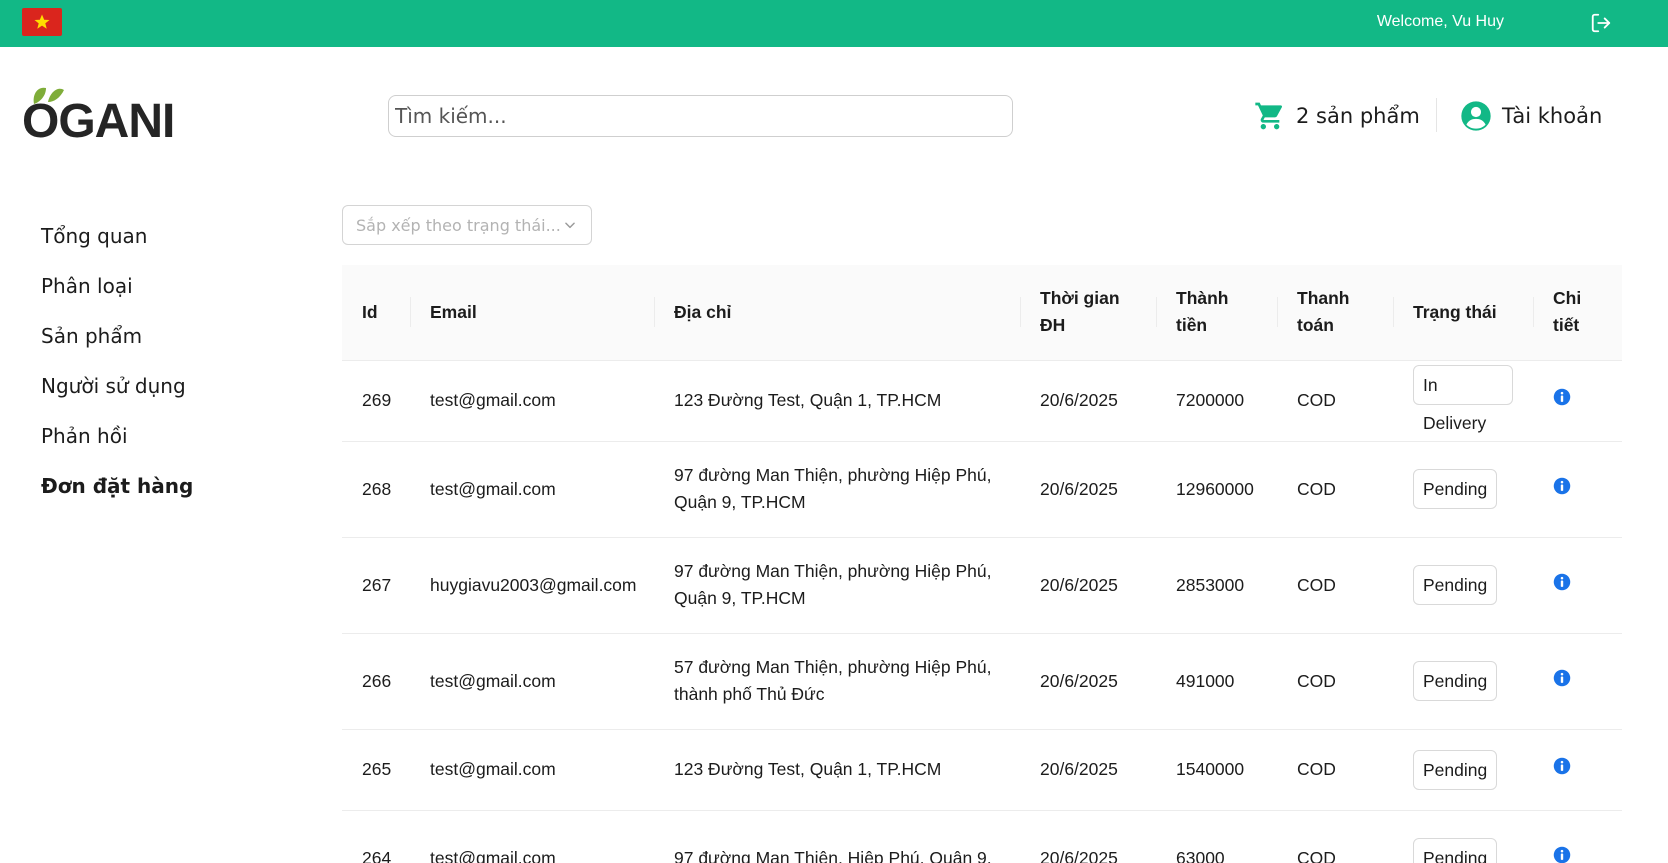  What do you see at coordinates (117, 299) in the screenshot?
I see `sidebar-item-categories: Phân loại` at bounding box center [117, 299].